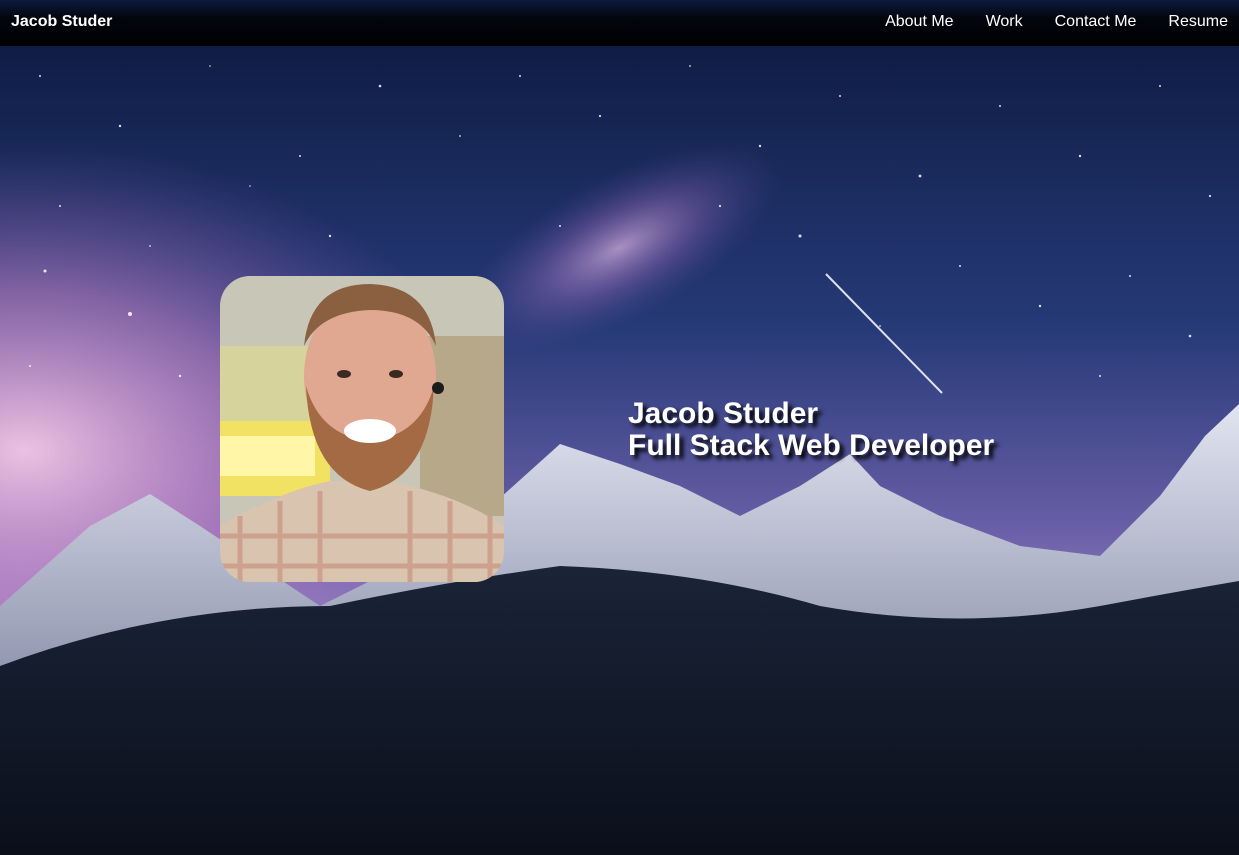  Describe the element at coordinates (61, 22) in the screenshot. I see `brand-link: Jacob Studer` at that location.